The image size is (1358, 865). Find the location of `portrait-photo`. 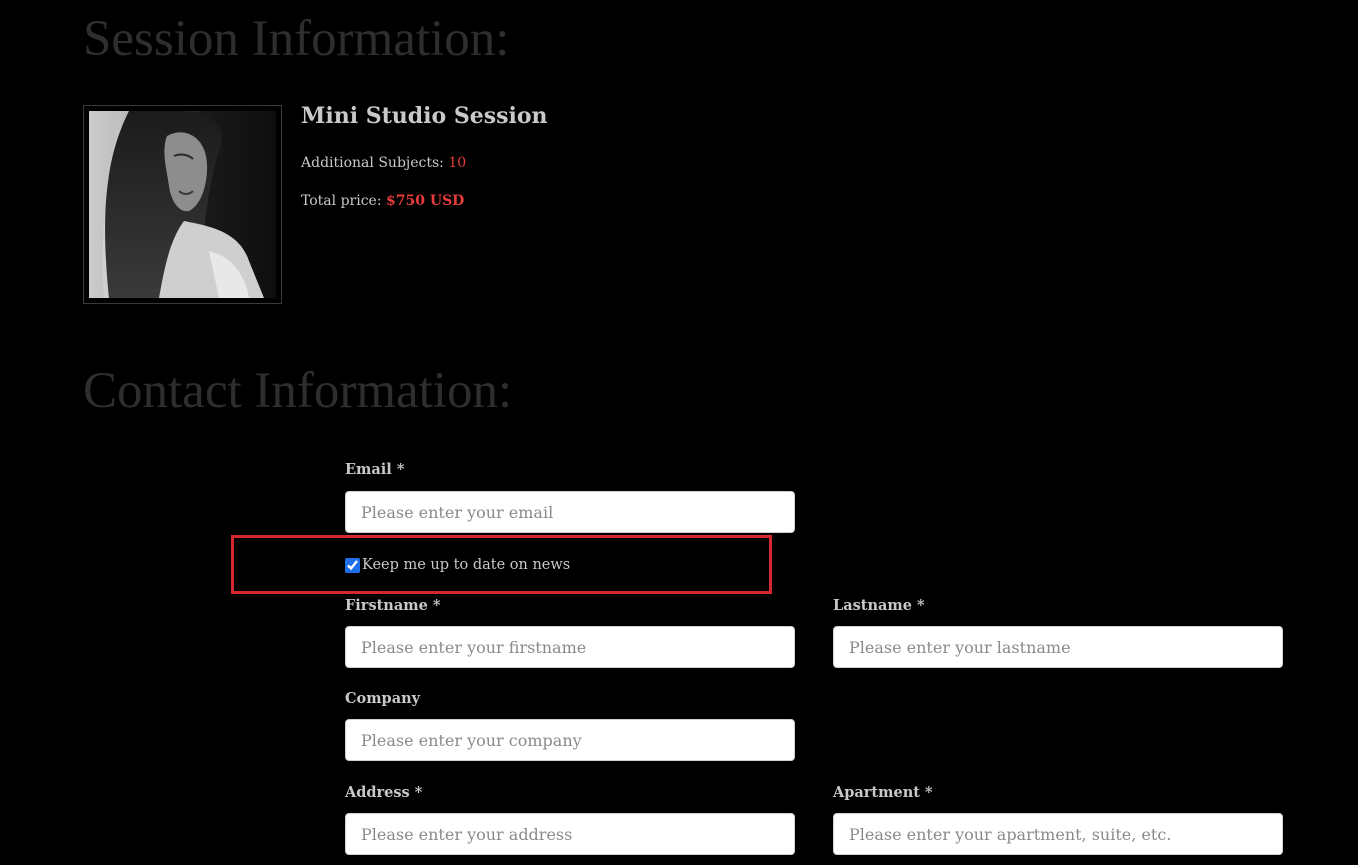

portrait-photo is located at coordinates (182, 204).